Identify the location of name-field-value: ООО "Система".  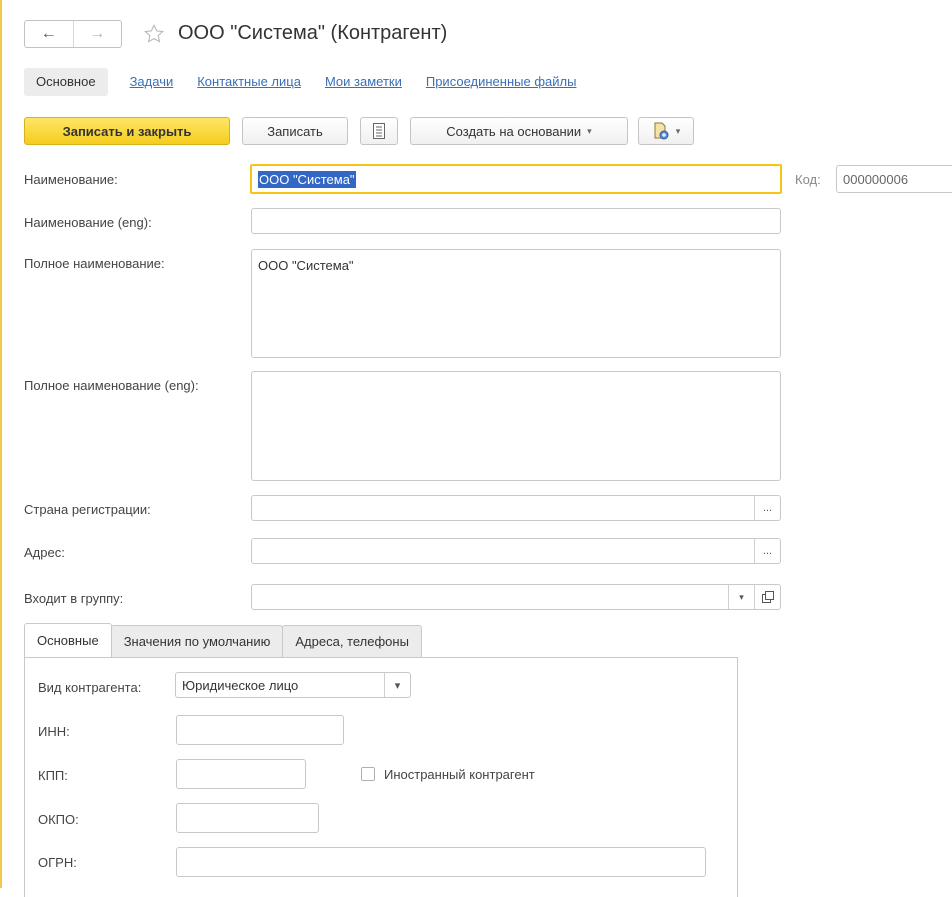
(307, 179).